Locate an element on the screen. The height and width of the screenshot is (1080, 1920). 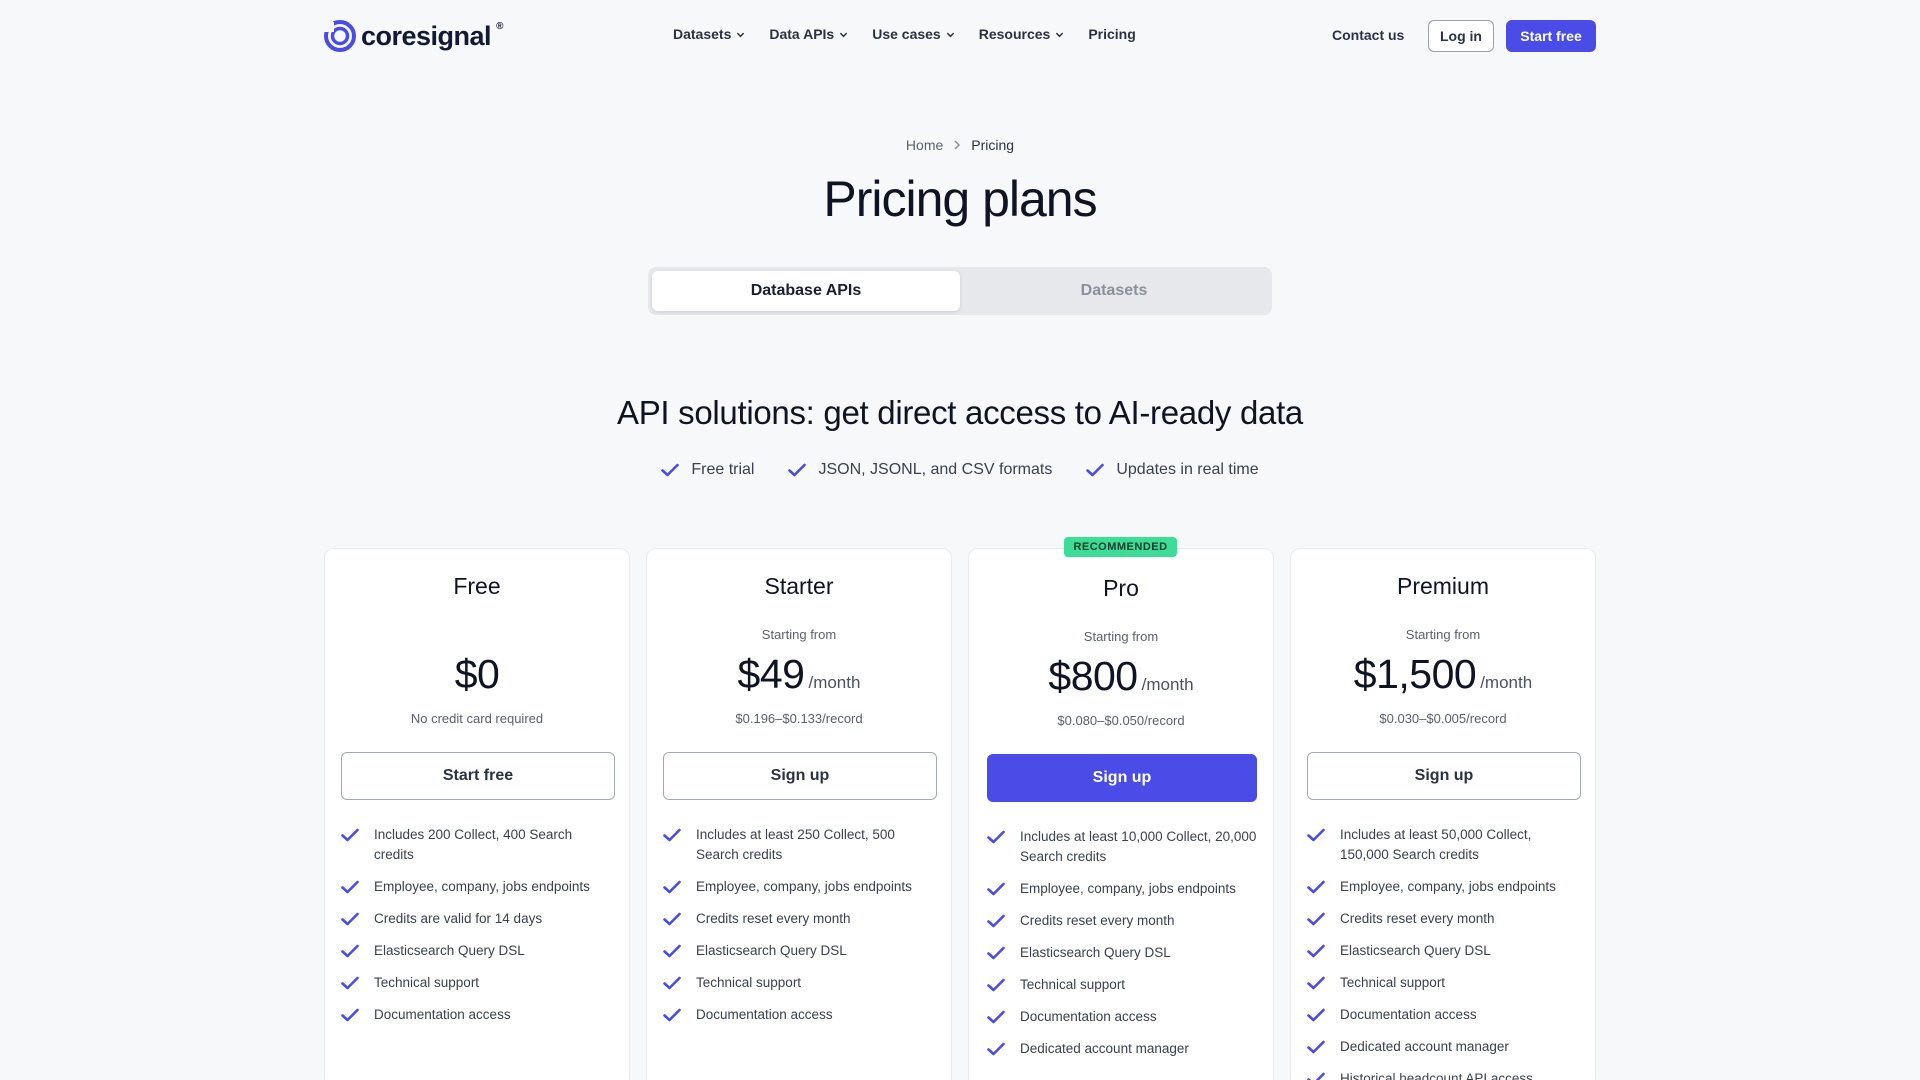
plan-name: Free is located at coordinates (477, 586).